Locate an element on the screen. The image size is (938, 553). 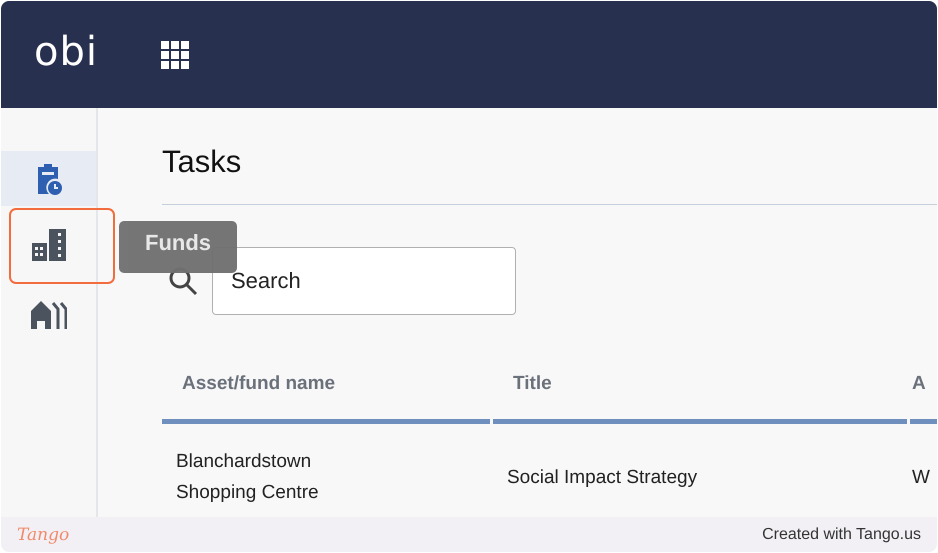
table-cell-text: Social Impact Strategy is located at coordinates (602, 478).